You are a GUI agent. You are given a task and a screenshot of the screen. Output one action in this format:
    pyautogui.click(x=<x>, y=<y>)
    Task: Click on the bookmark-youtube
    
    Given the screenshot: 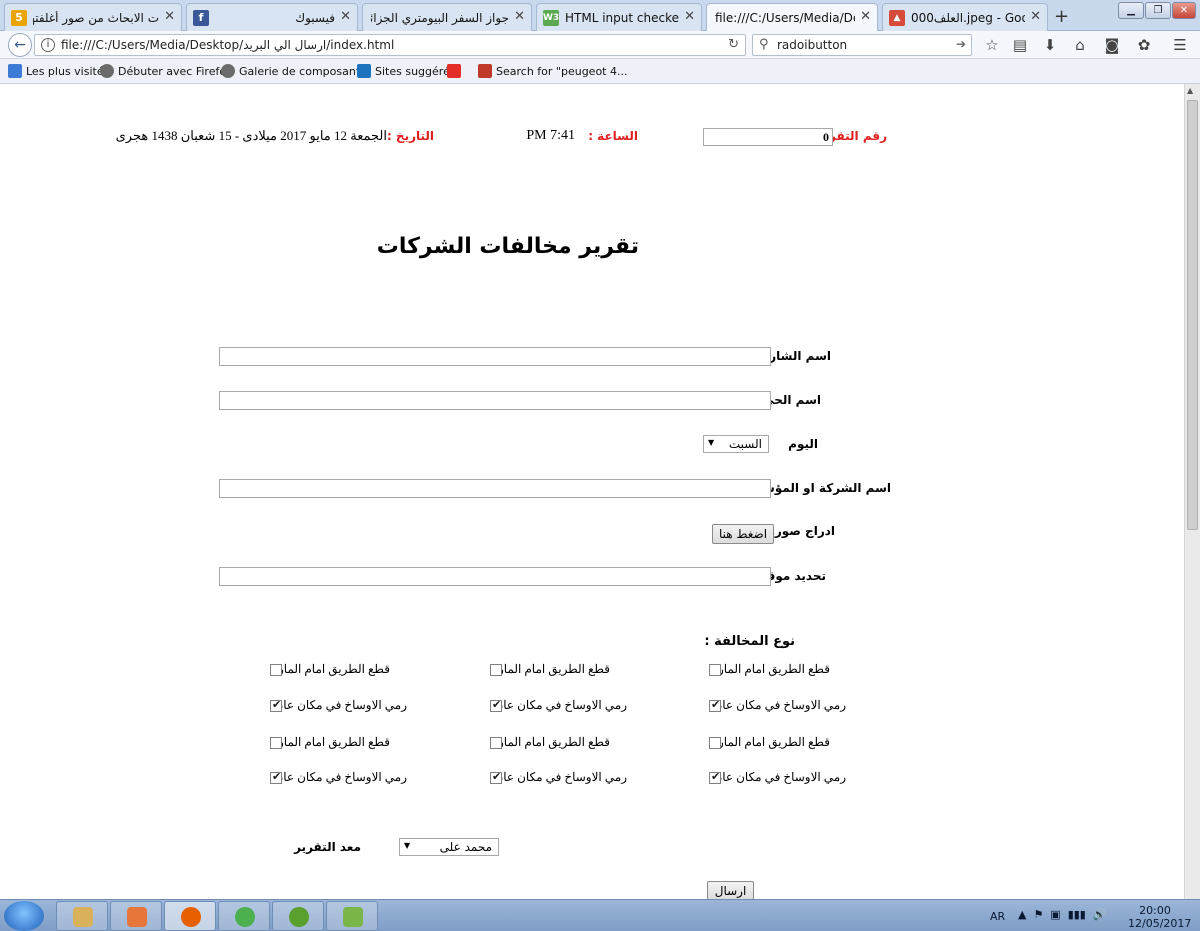 What is the action you would take?
    pyautogui.click(x=456, y=71)
    